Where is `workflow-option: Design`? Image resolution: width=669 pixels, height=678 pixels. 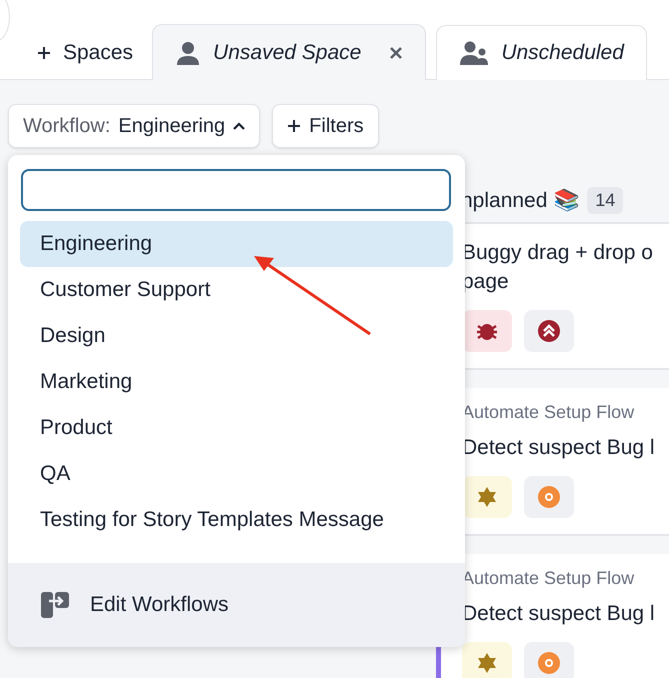
workflow-option: Design is located at coordinates (236, 336).